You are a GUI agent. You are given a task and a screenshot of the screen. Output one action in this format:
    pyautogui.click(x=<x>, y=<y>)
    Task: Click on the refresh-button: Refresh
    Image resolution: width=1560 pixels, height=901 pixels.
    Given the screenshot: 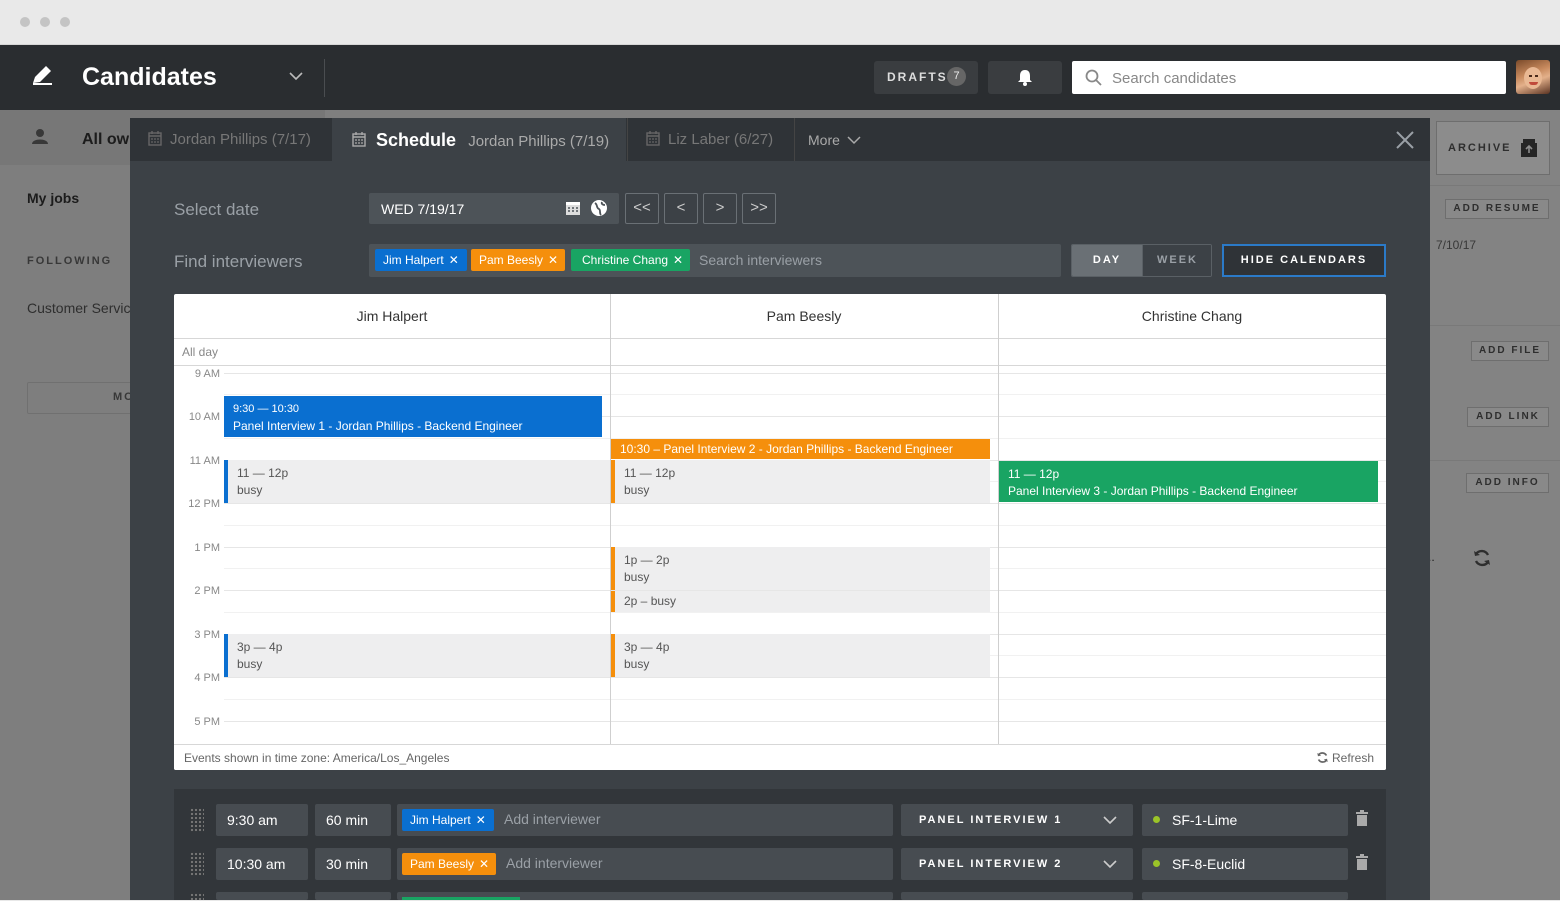 What is the action you would take?
    pyautogui.click(x=1345, y=758)
    